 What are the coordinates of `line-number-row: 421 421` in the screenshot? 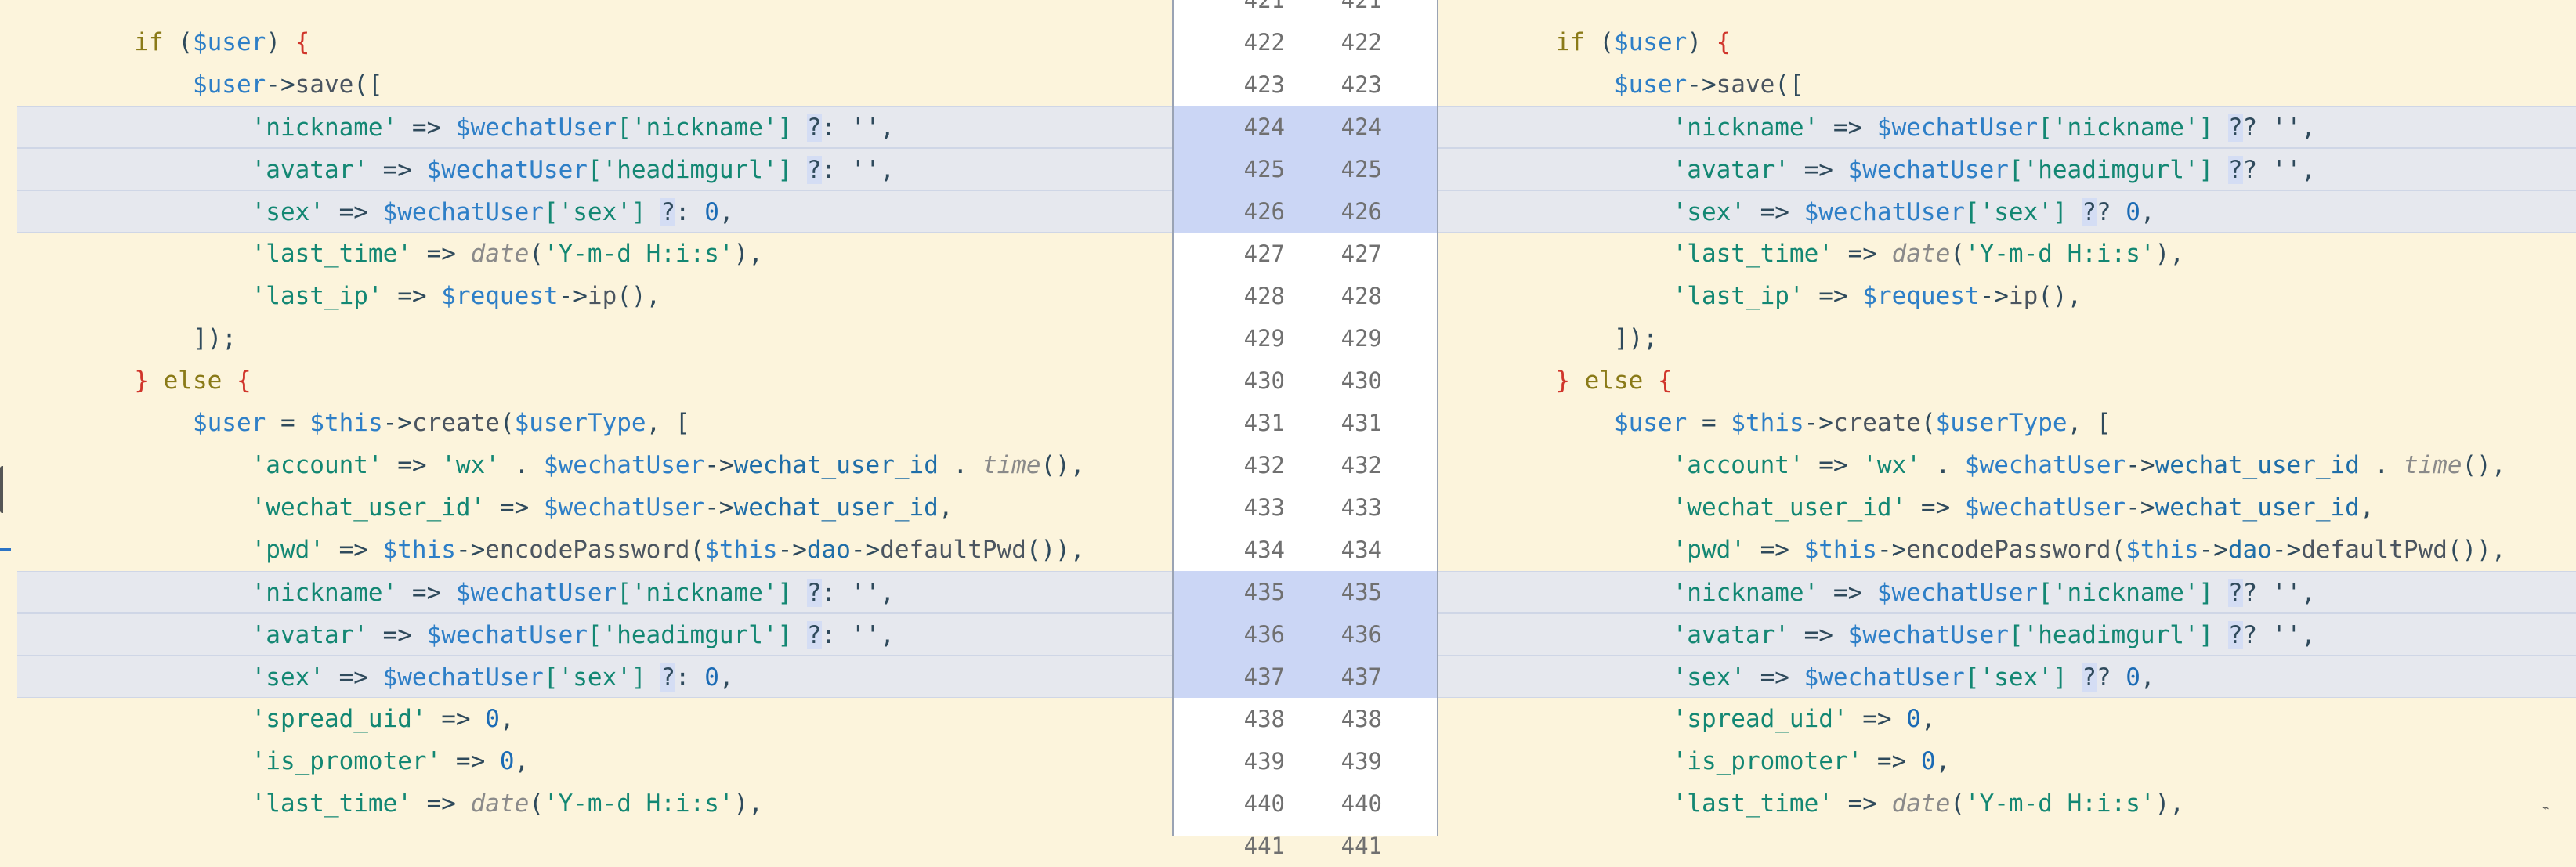 It's located at (1306, 10).